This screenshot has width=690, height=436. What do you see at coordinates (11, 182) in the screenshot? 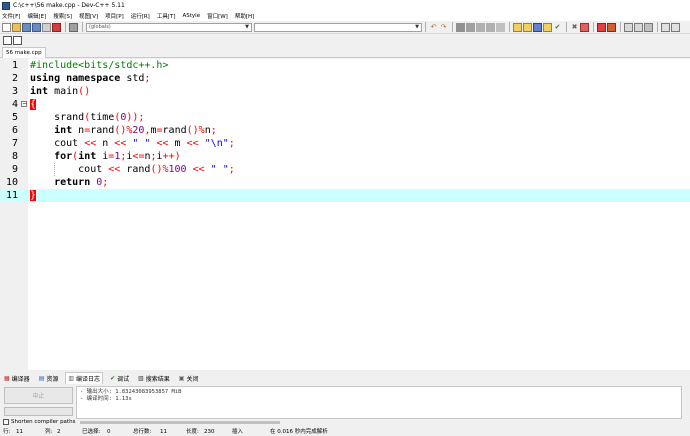
I see `line-number: 10` at bounding box center [11, 182].